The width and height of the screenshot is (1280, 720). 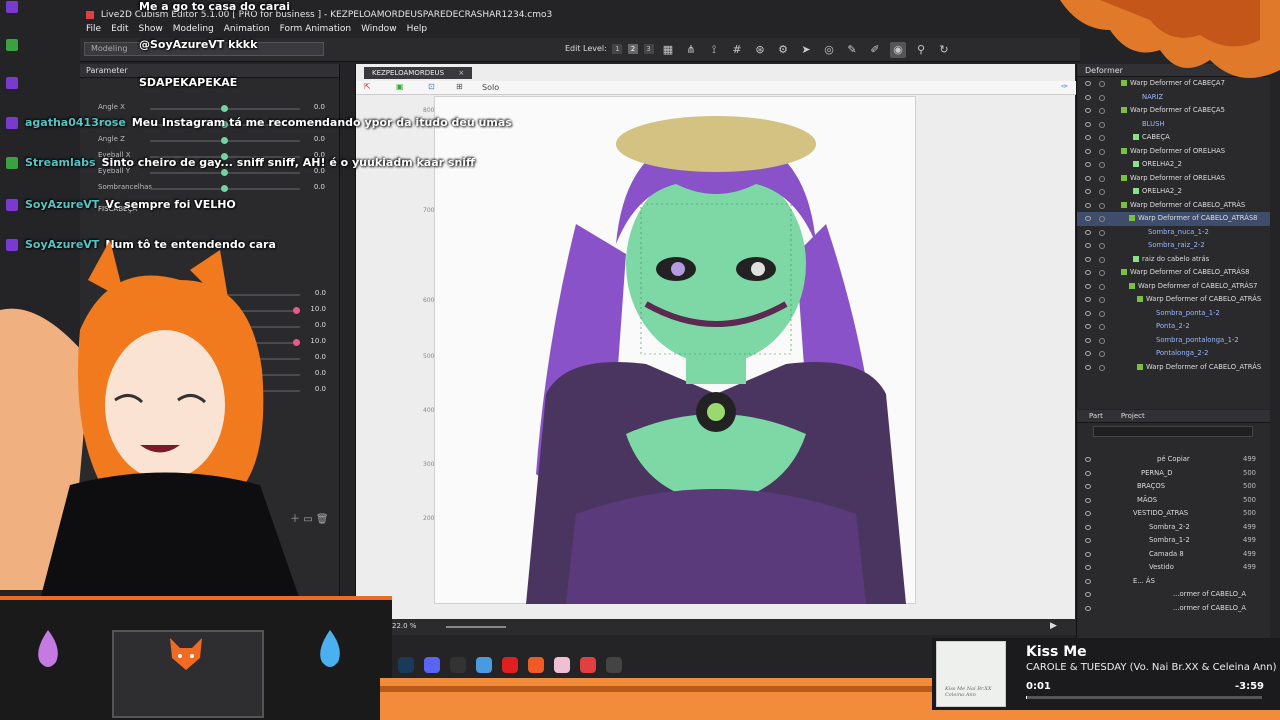 What do you see at coordinates (1173, 431) in the screenshot?
I see `part-search-input` at bounding box center [1173, 431].